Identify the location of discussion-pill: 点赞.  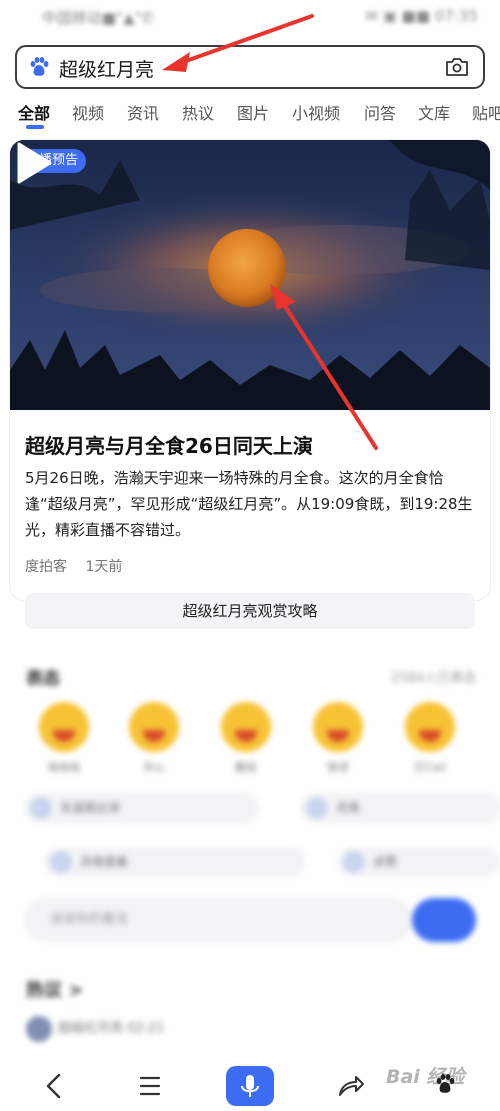
(418, 862).